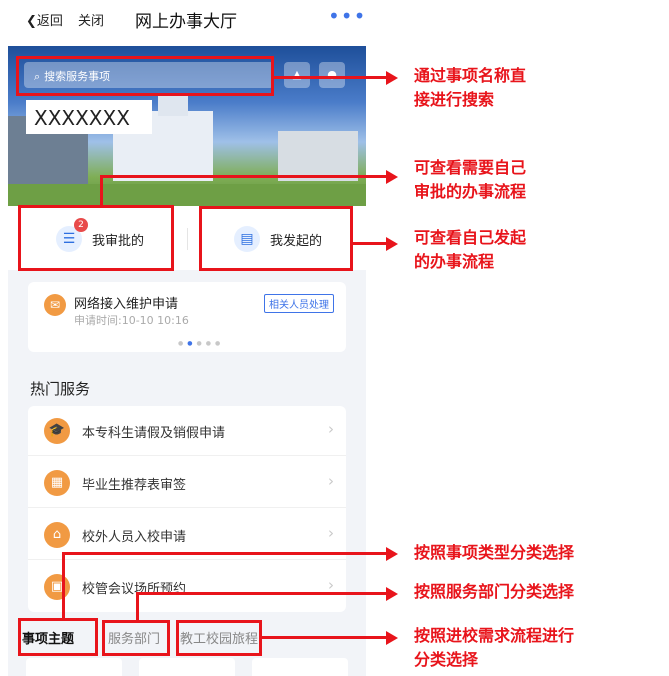 Image resolution: width=669 pixels, height=676 pixels. I want to click on page-title: 网上办事大厅, so click(186, 22).